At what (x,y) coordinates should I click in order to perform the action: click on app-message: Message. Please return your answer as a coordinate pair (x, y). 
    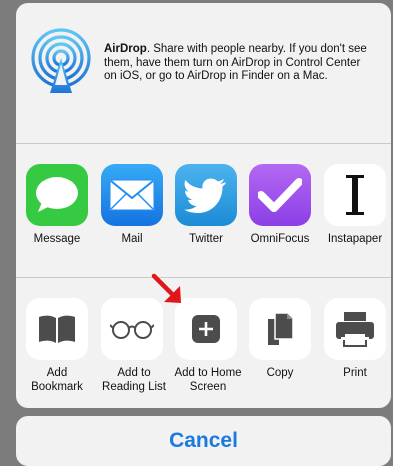
    Looking at the image, I should click on (57, 205).